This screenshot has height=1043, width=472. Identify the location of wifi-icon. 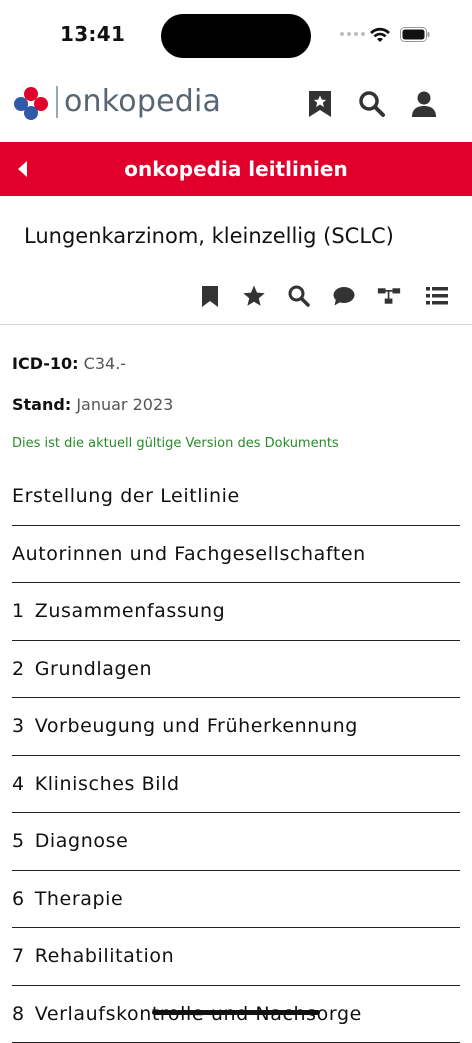
(380, 34).